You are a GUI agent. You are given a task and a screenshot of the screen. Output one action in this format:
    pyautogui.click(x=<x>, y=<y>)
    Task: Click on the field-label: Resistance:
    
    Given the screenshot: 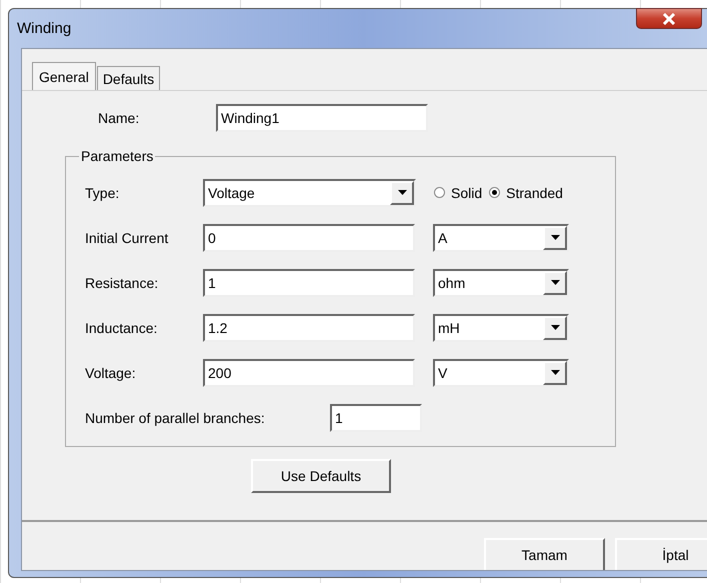 What is the action you would take?
    pyautogui.click(x=122, y=282)
    